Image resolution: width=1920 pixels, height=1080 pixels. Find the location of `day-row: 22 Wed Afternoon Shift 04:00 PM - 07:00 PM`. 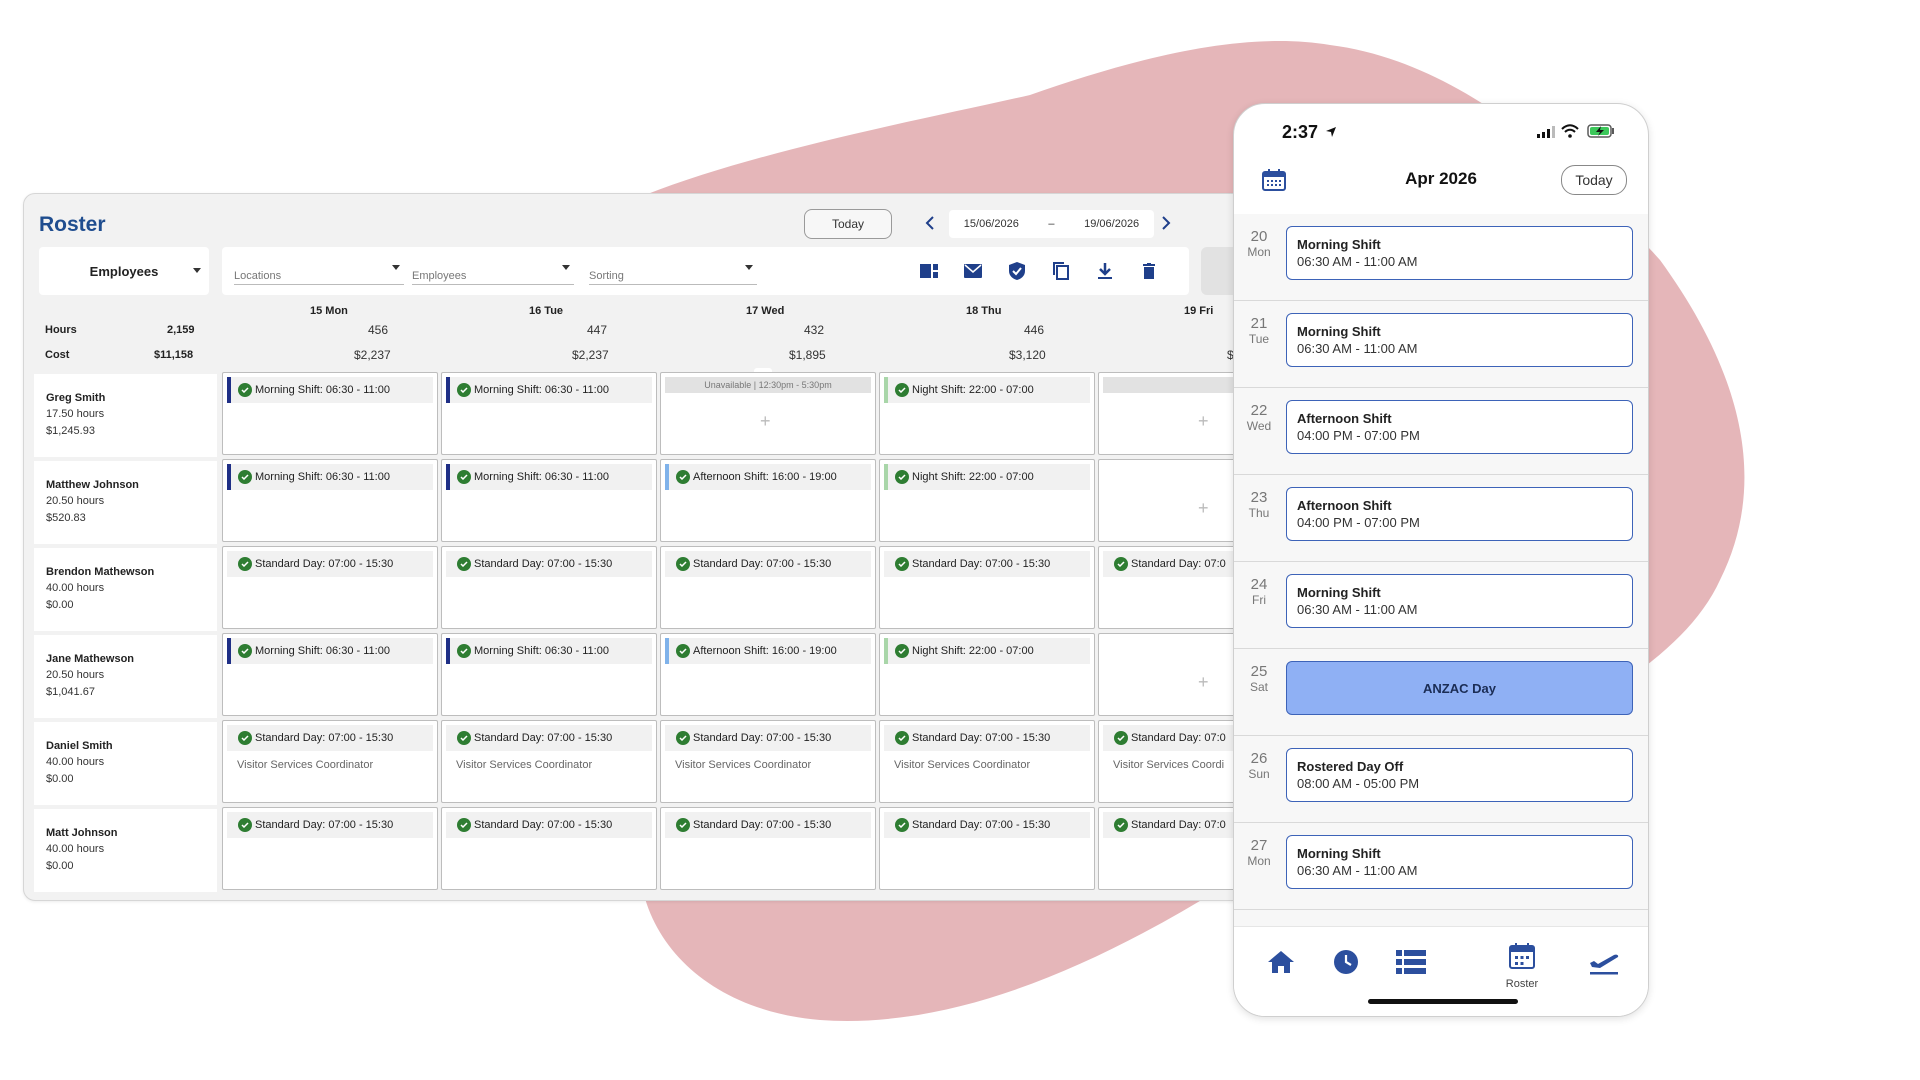

day-row: 22 Wed Afternoon Shift 04:00 PM - 07:00 PM is located at coordinates (1441, 431).